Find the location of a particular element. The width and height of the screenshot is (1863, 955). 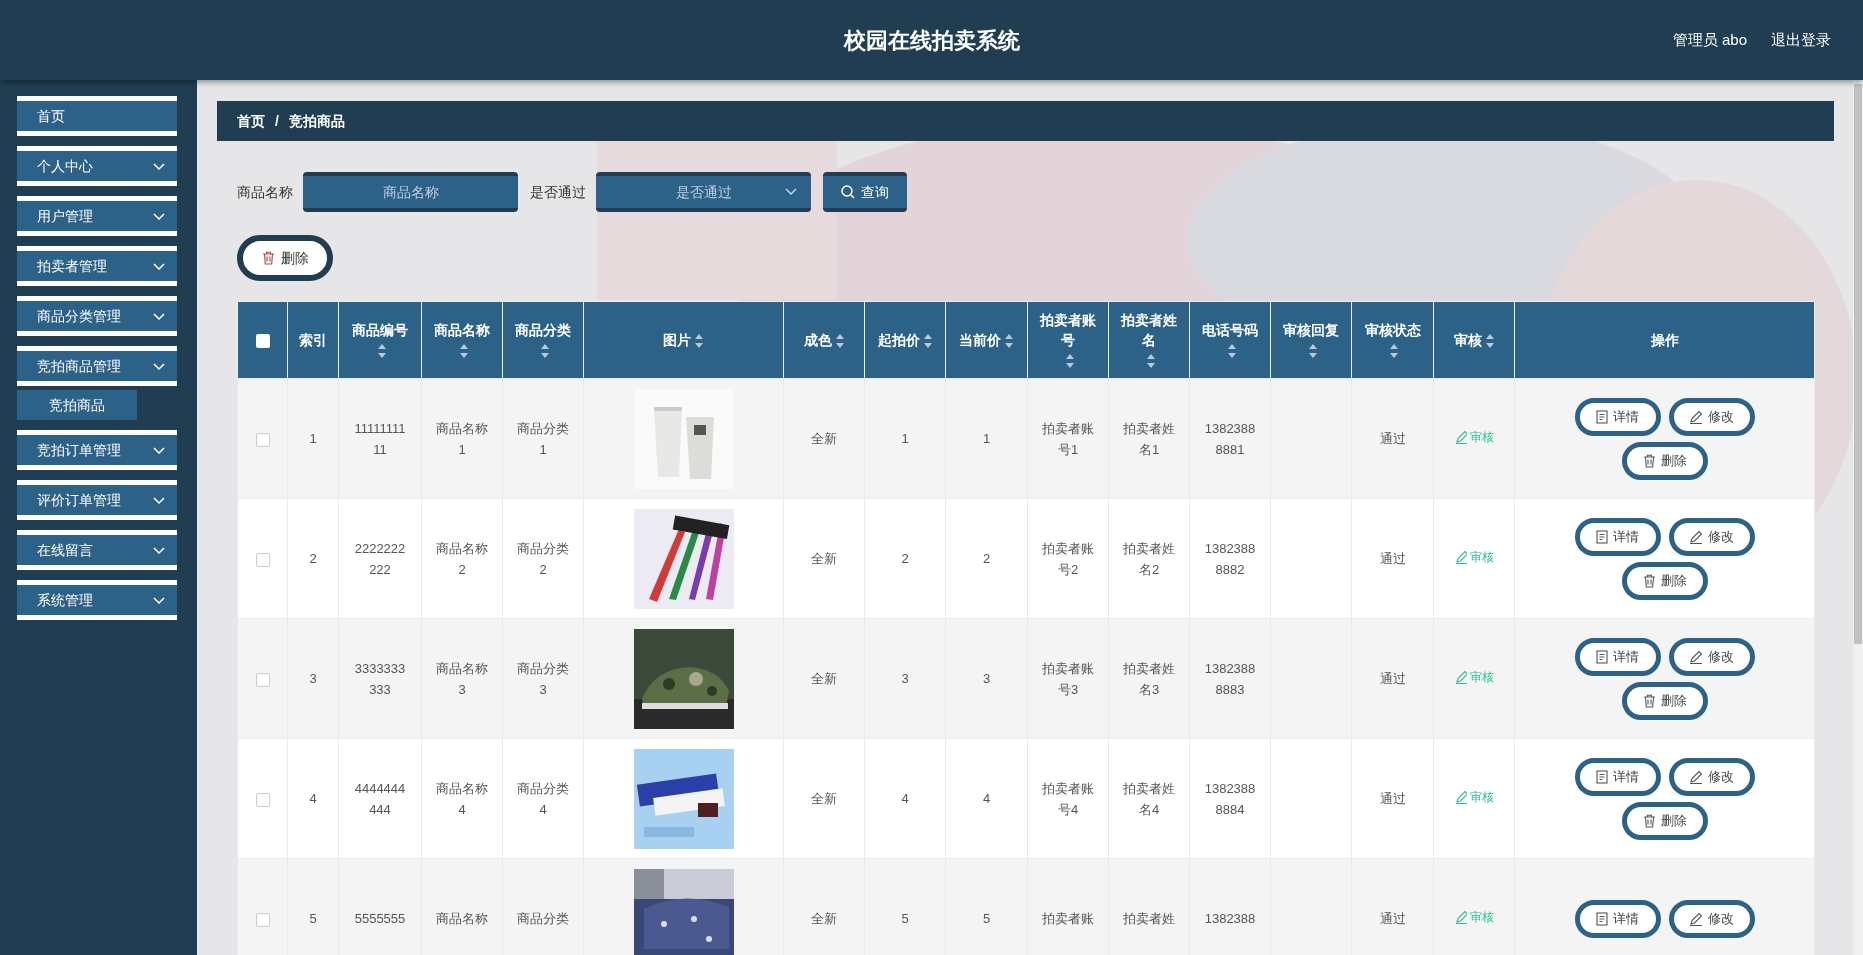

logout-link: 退出登录 is located at coordinates (1801, 40).